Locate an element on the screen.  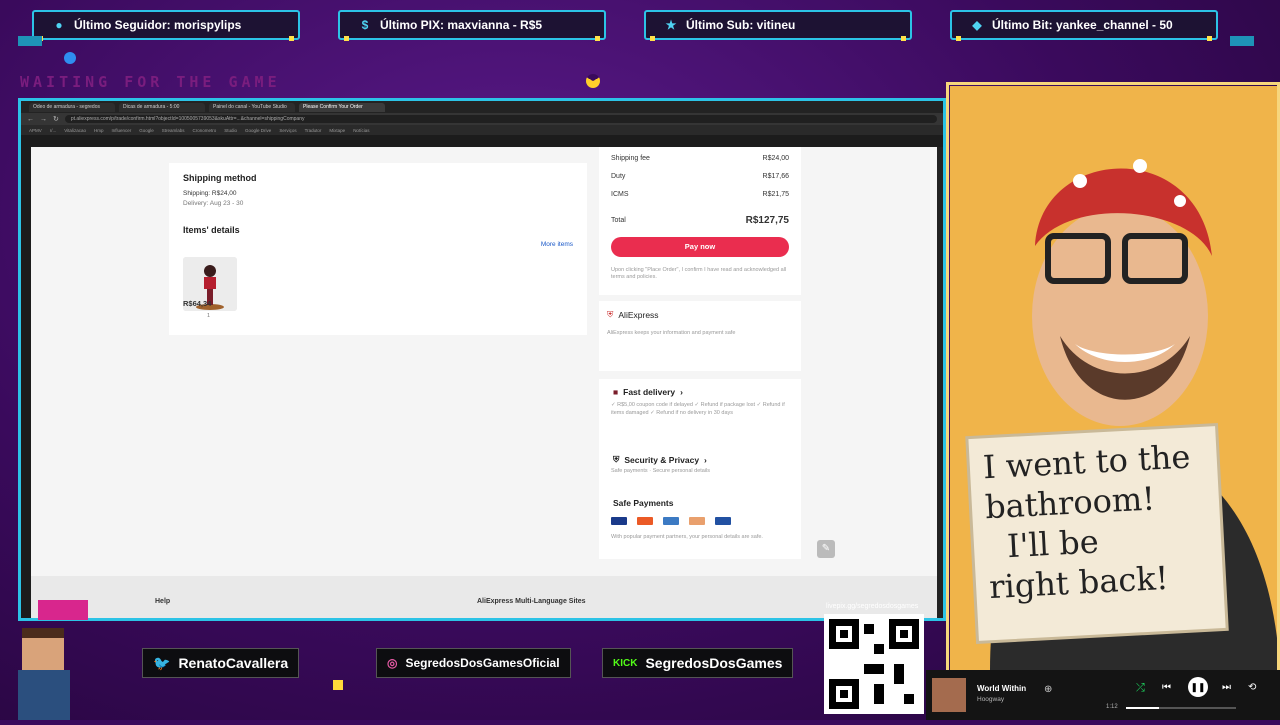
social-twitter: 🐦 RenatoCavallera is located at coordinates (221, 663).